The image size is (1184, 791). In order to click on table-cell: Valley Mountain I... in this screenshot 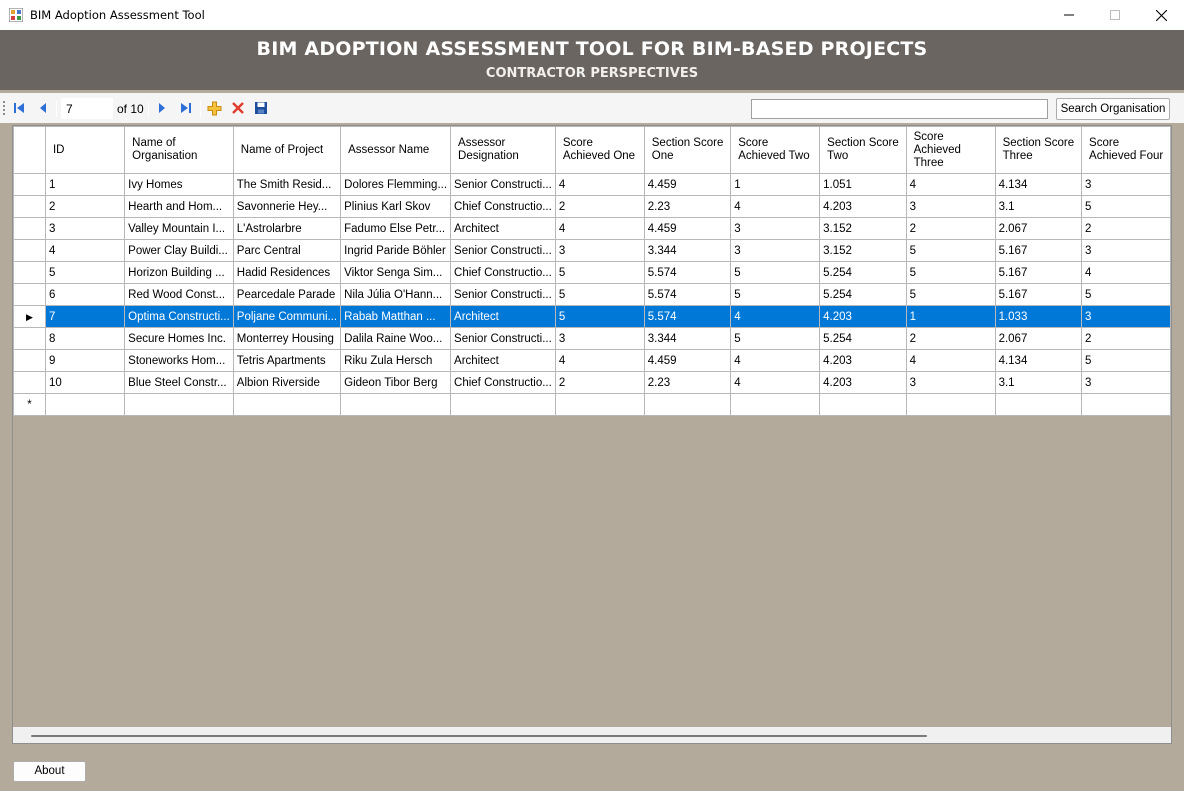, I will do `click(179, 228)`.